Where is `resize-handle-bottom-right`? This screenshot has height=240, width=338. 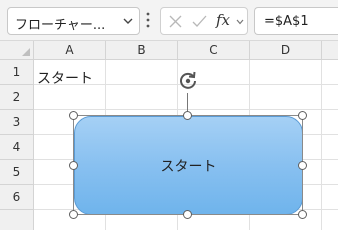 resize-handle-bottom-right is located at coordinates (302, 214).